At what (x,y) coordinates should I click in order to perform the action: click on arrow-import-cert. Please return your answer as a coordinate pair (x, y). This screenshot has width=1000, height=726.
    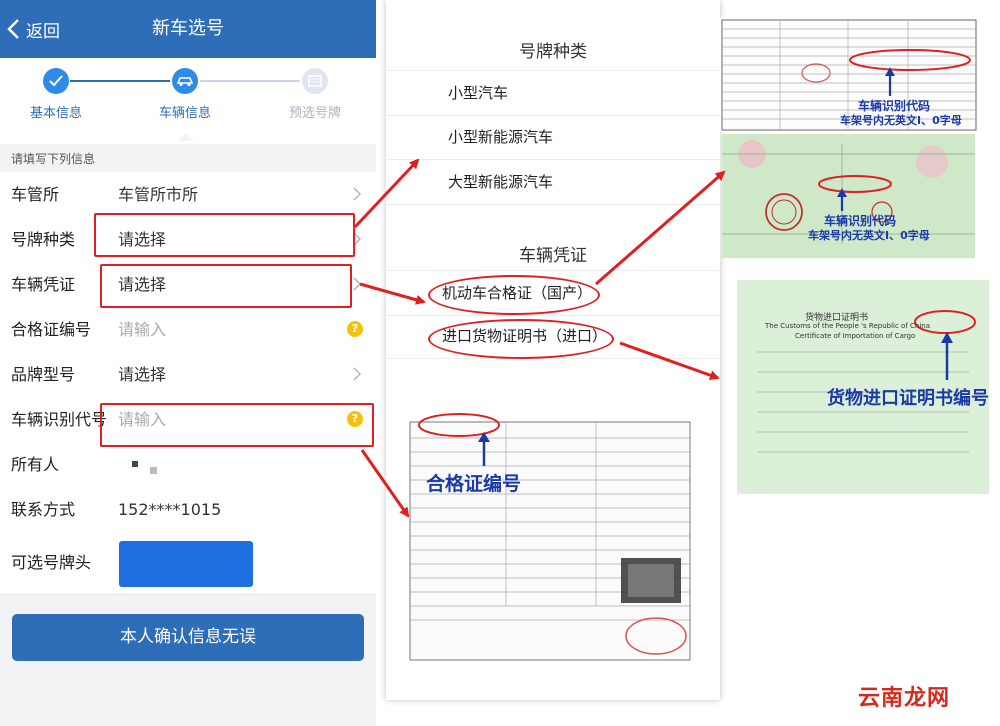
    Looking at the image, I should click on (669, 361).